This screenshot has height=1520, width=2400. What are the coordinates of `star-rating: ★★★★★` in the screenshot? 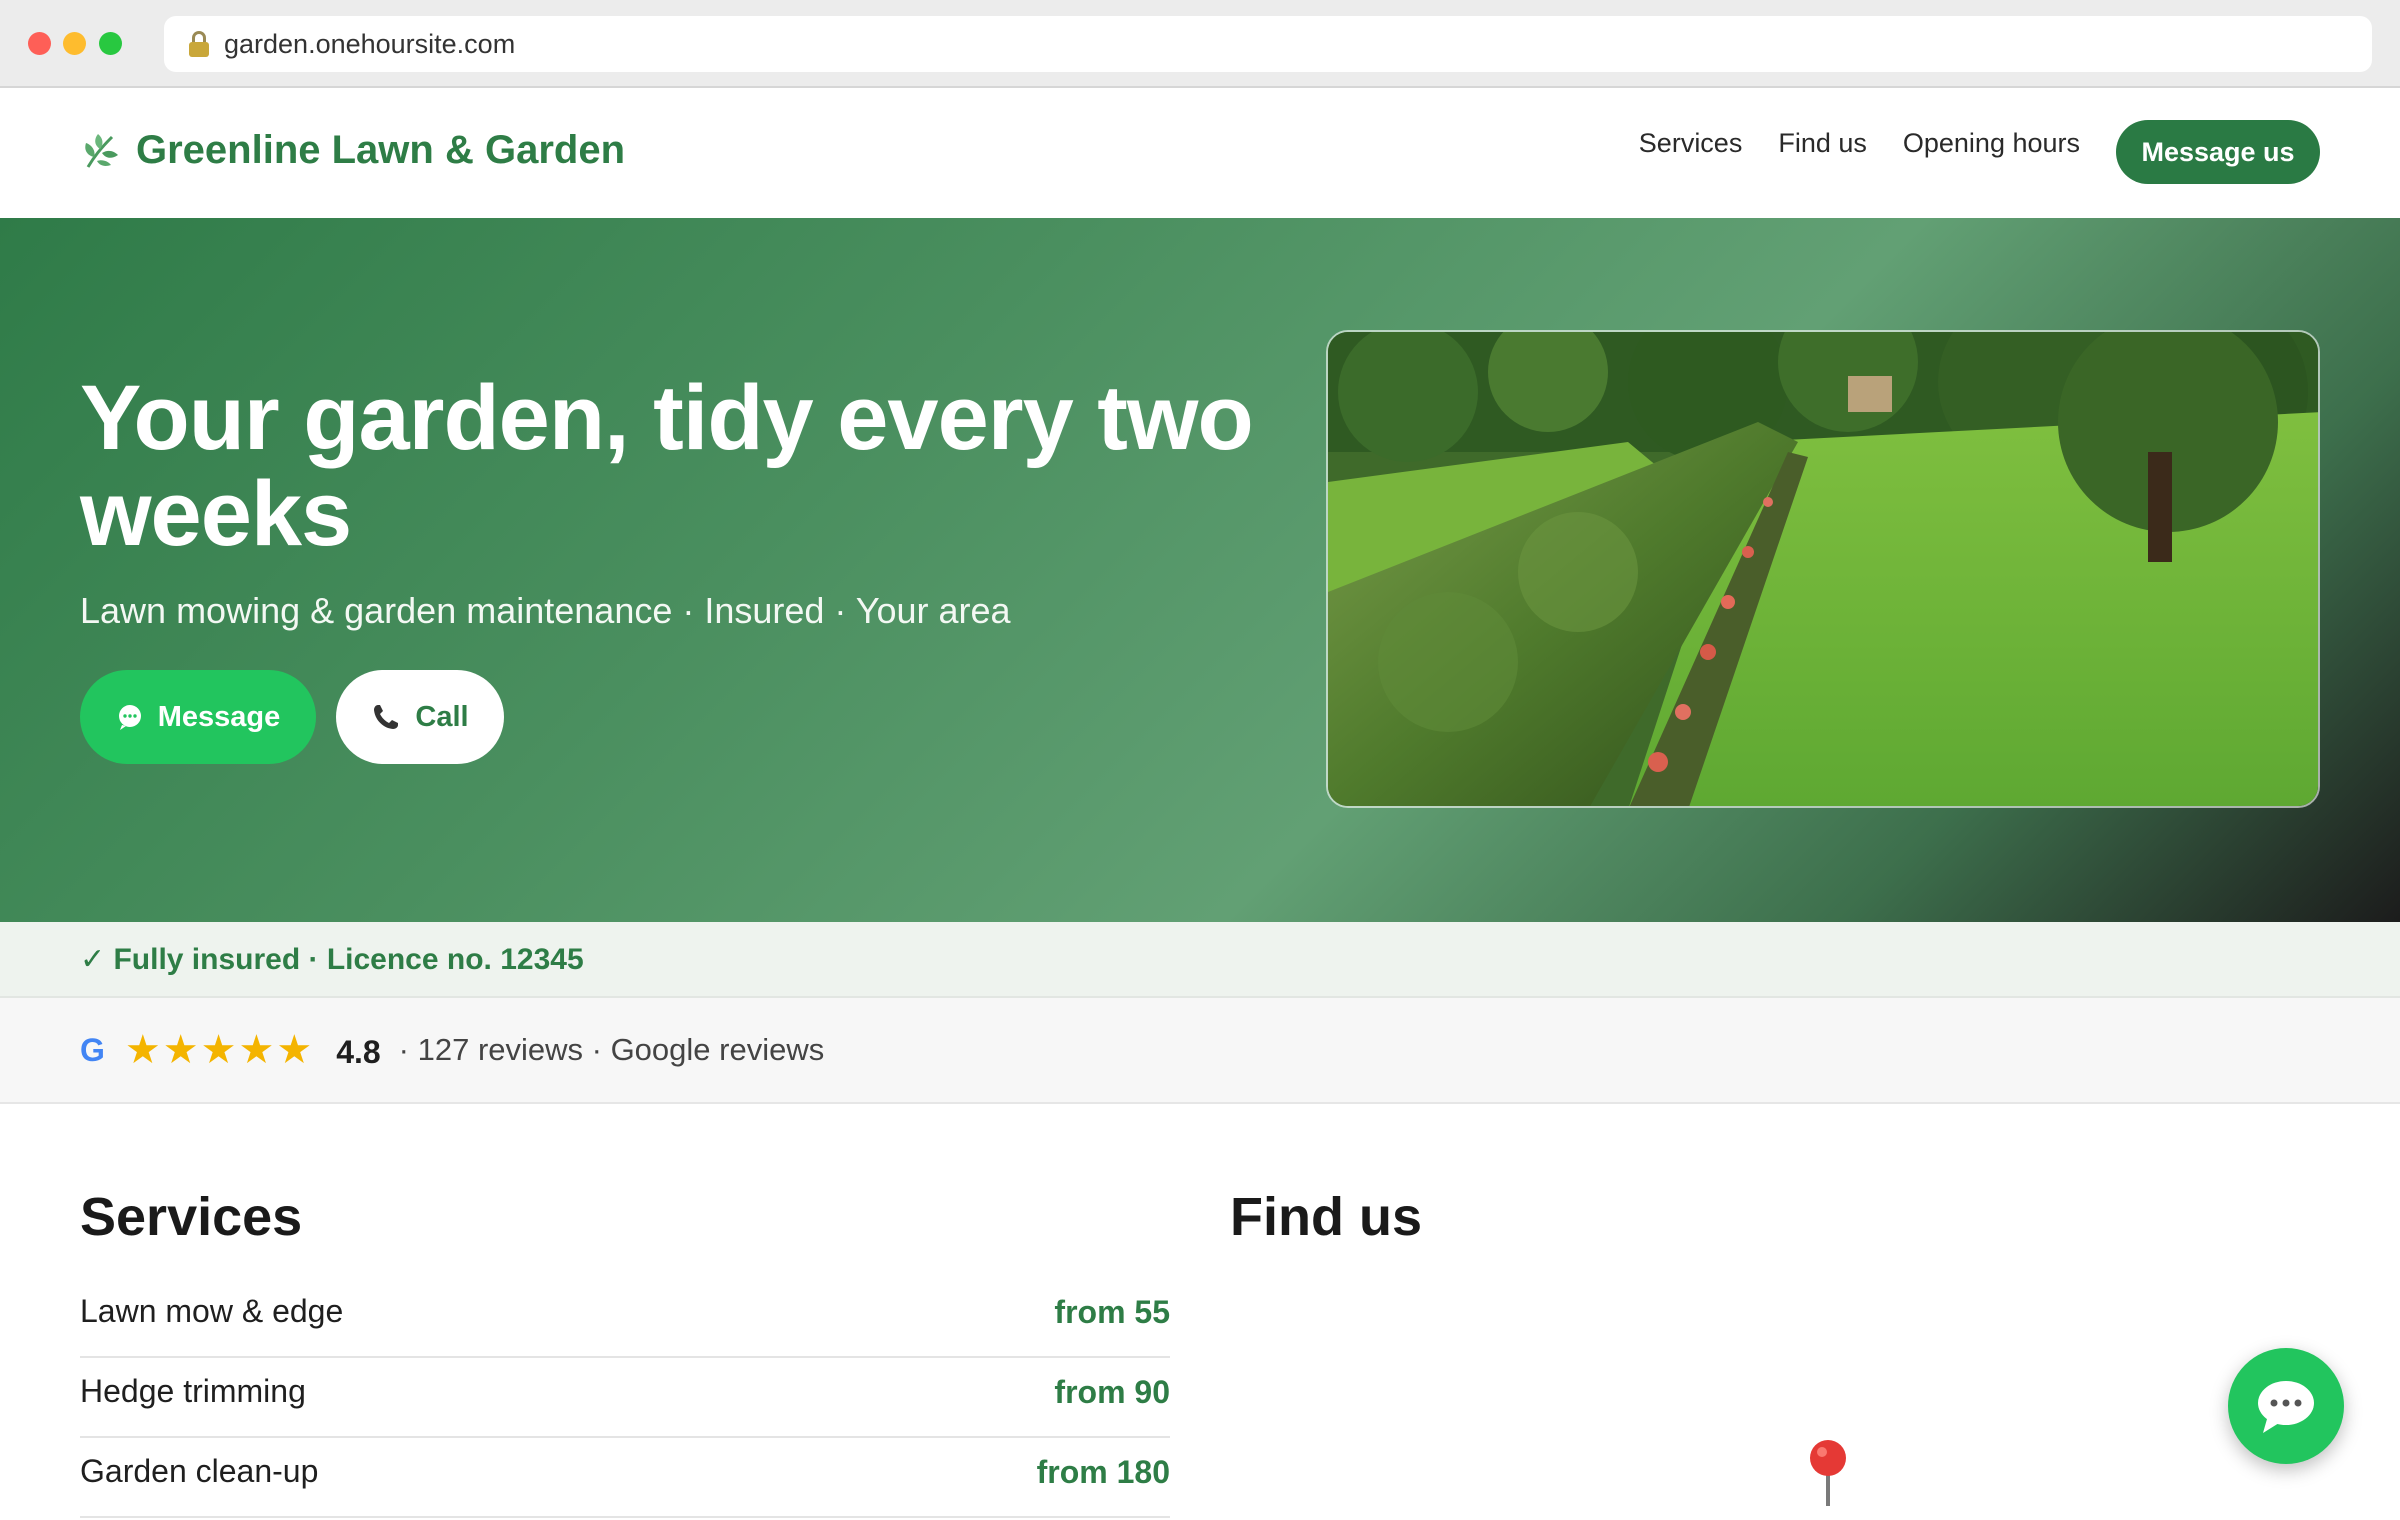 It's located at (219, 1050).